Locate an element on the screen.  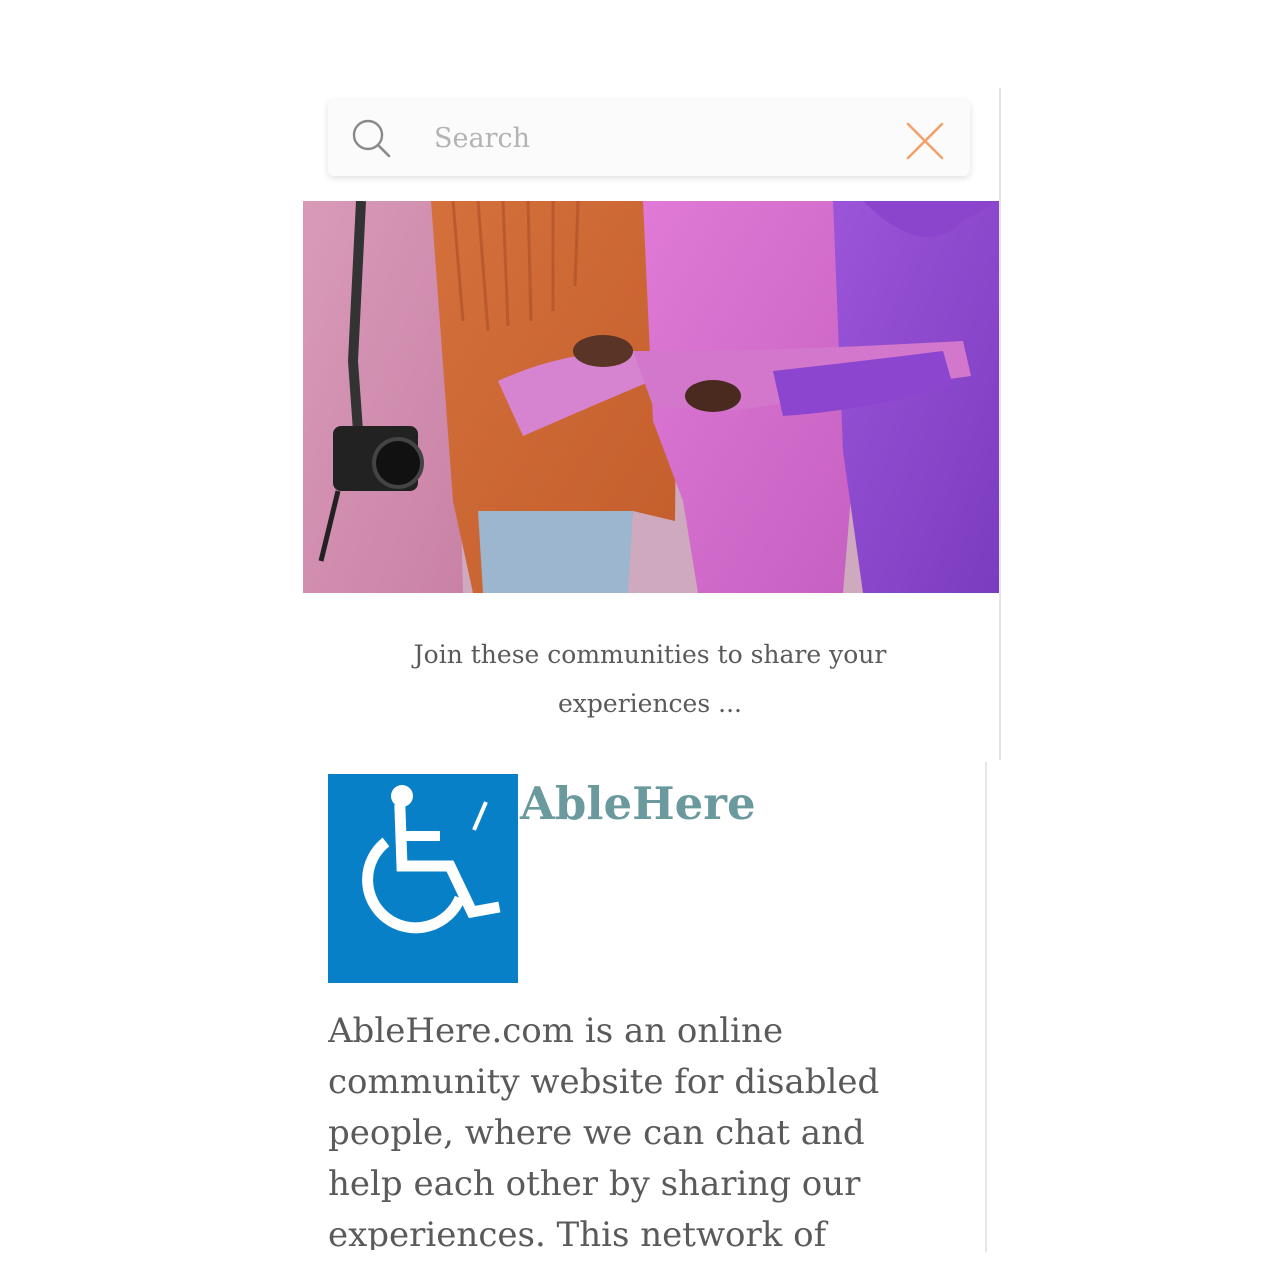
screen-edge-top is located at coordinates (1000, 424).